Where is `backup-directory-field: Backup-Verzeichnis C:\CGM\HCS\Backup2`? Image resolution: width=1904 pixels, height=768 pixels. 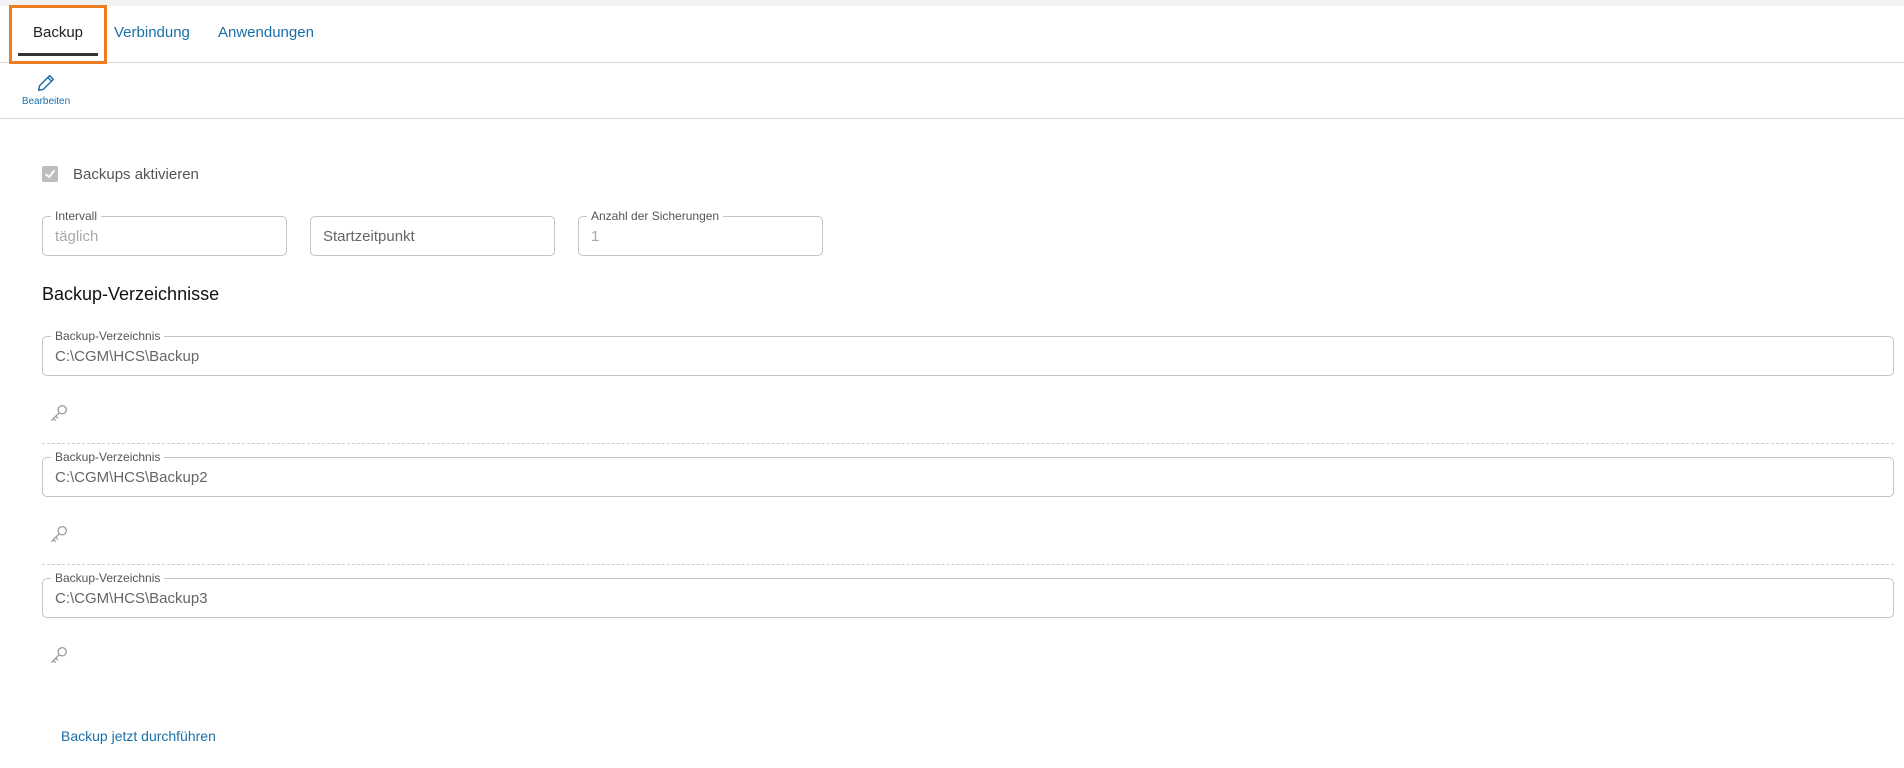 backup-directory-field: Backup-Verzeichnis C:\CGM\HCS\Backup2 is located at coordinates (968, 473).